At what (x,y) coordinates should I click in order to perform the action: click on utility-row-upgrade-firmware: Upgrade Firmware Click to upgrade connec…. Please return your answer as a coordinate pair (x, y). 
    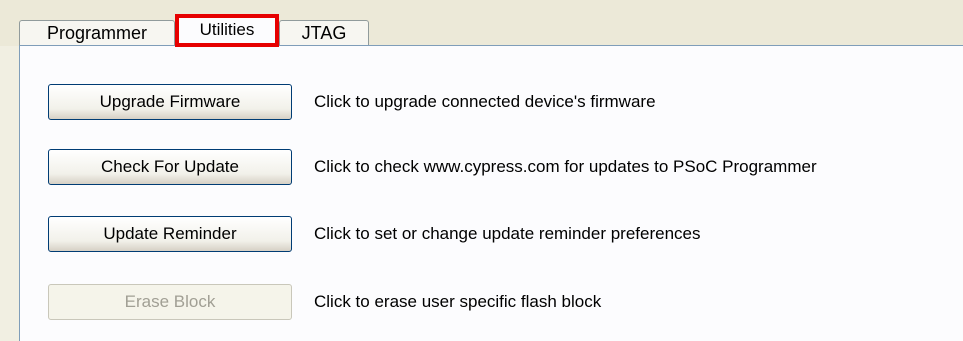
    Looking at the image, I should click on (352, 102).